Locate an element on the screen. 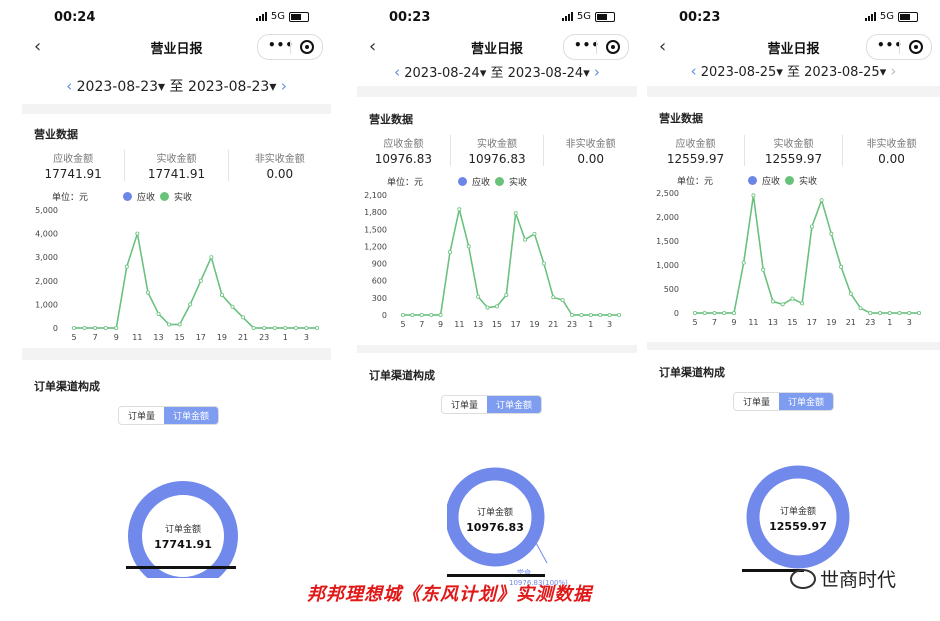 The height and width of the screenshot is (621, 940). date-from-select: 2023-08-25▾ is located at coordinates (742, 72).